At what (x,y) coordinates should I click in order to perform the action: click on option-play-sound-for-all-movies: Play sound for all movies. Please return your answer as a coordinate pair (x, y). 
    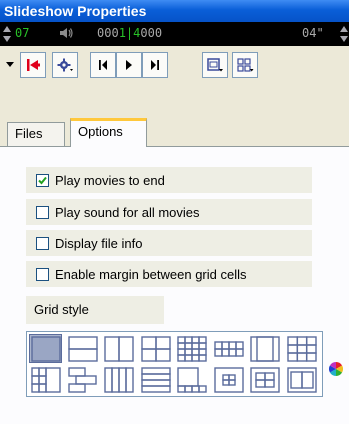
    Looking at the image, I should click on (169, 212).